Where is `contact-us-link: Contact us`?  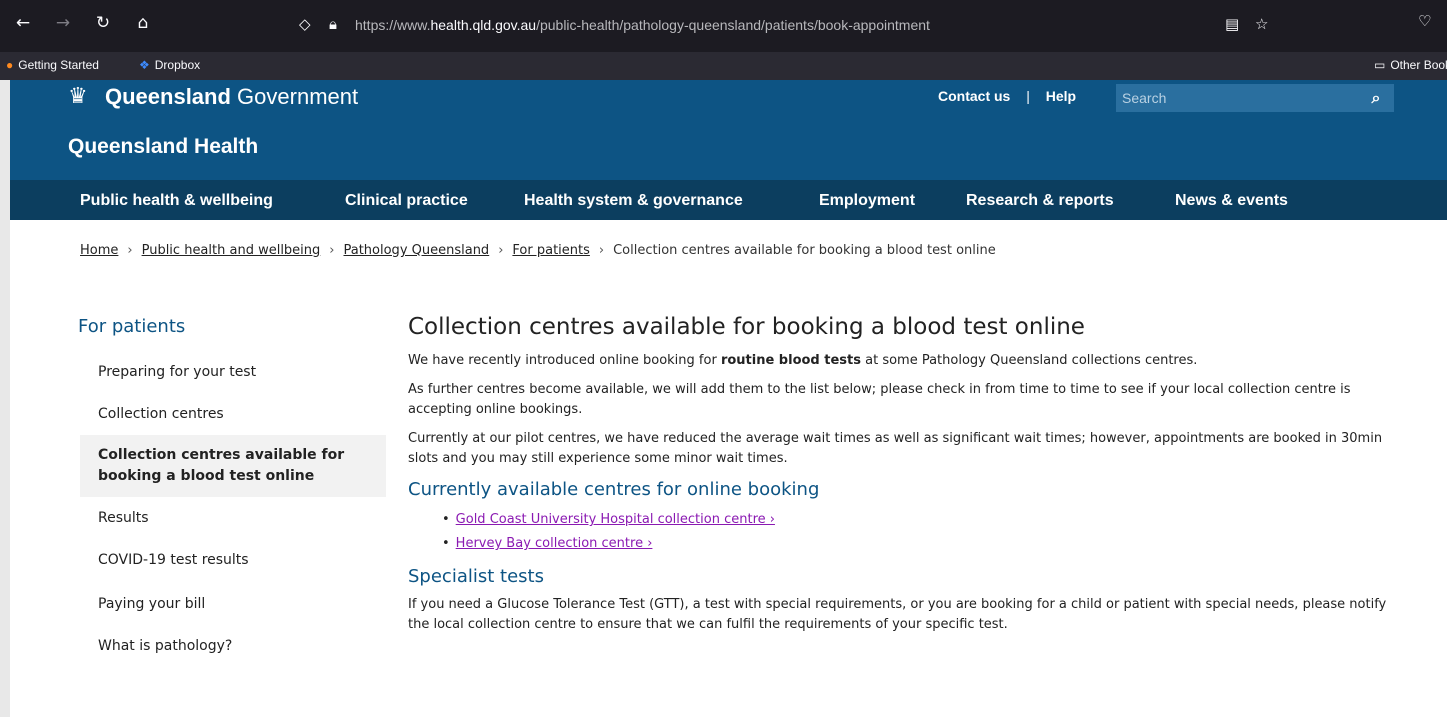 contact-us-link: Contact us is located at coordinates (974, 96).